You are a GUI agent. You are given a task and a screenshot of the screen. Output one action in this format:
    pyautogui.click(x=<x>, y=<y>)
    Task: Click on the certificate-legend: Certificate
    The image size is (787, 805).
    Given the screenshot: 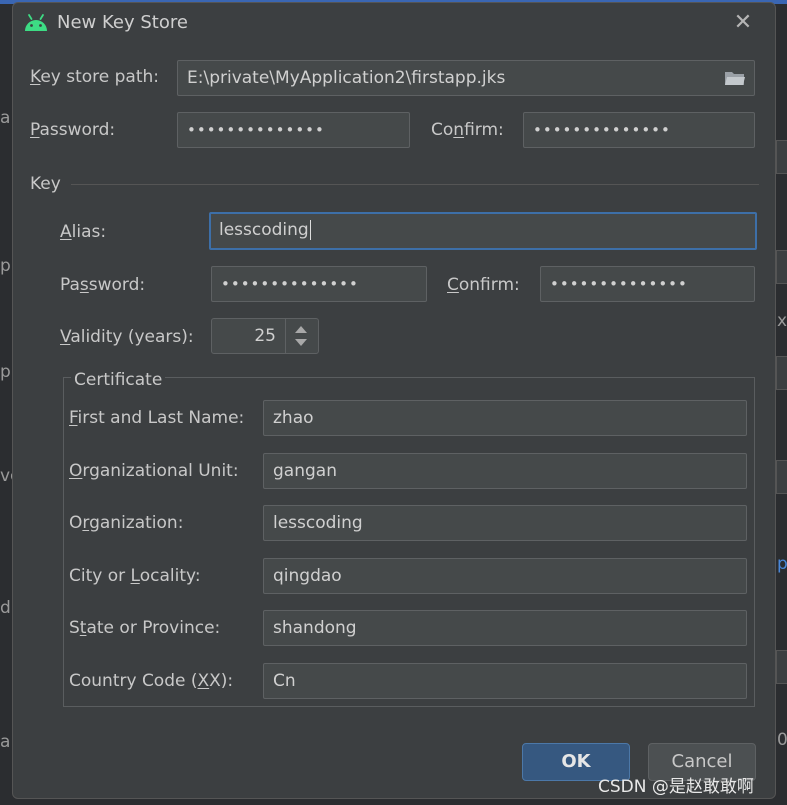 What is the action you would take?
    pyautogui.click(x=118, y=380)
    